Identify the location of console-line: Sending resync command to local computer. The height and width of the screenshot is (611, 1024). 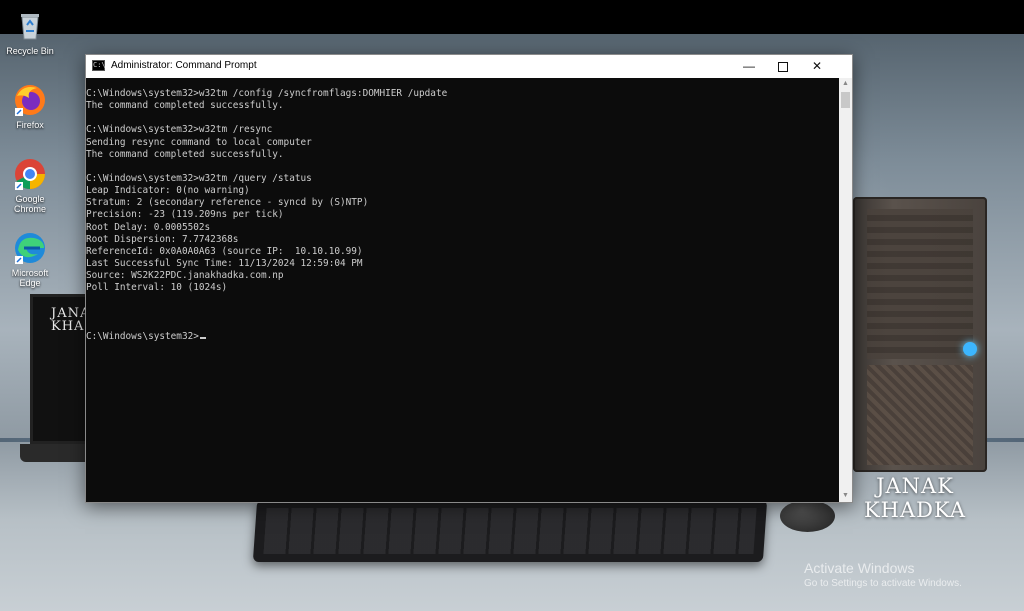
(199, 142).